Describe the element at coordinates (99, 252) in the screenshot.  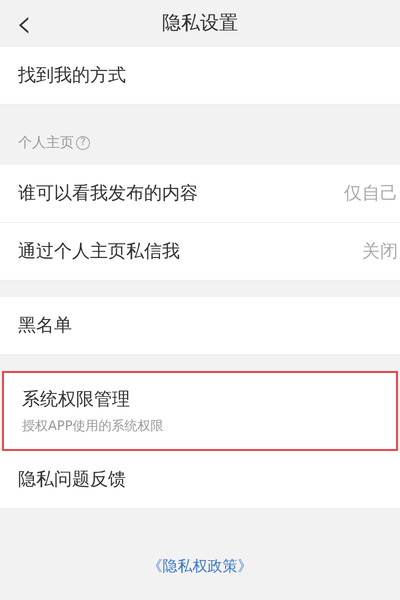
I see `row-label: 通过个人主页私信我` at that location.